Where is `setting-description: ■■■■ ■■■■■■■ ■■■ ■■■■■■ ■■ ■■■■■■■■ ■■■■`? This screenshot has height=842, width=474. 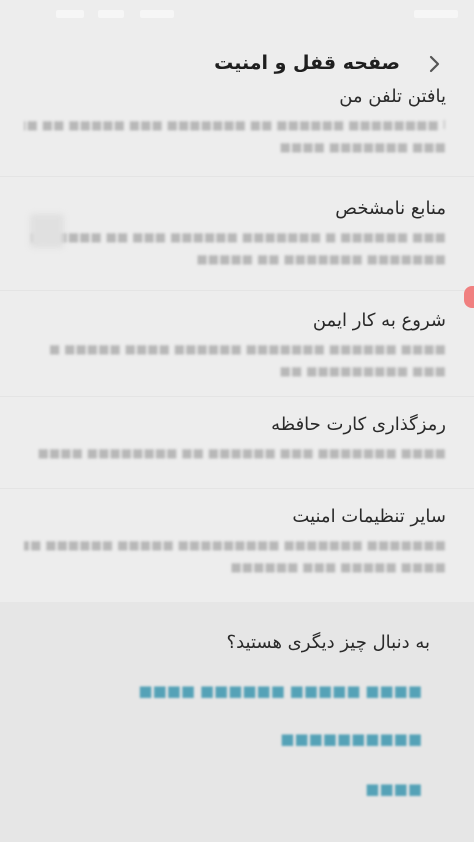
setting-description: ■■■■ ■■■■■■■ ■■■ ■■■■■■ ■■ ■■■■■■■■ ■■■■ is located at coordinates (241, 453).